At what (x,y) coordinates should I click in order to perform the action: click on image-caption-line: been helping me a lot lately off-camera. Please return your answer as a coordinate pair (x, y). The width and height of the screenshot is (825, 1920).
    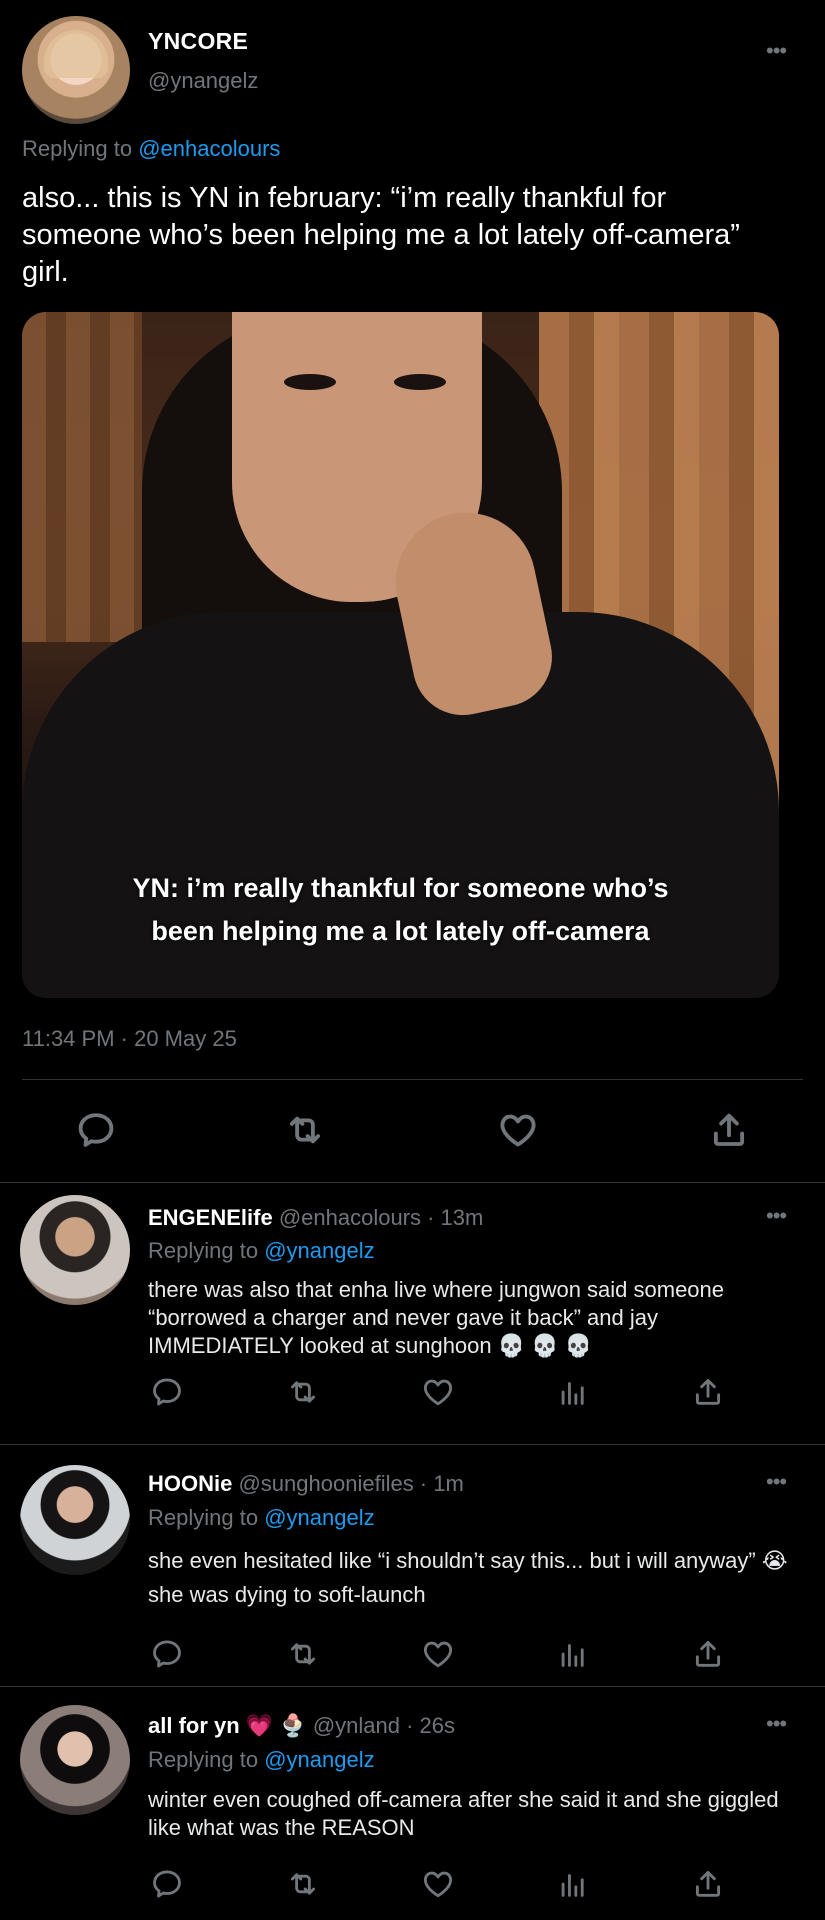
    Looking at the image, I should click on (400, 931).